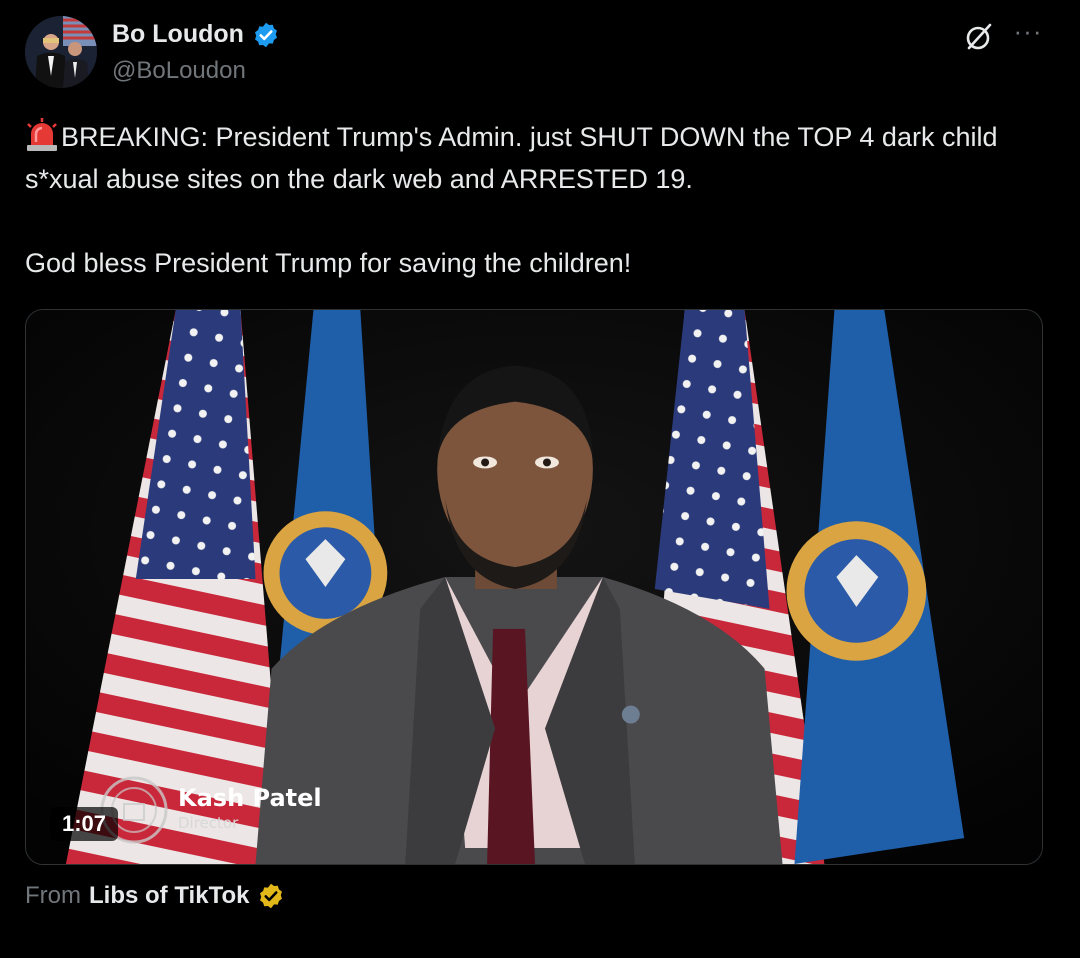 The height and width of the screenshot is (958, 1080). I want to click on gold-verified-badge-icon, so click(271, 896).